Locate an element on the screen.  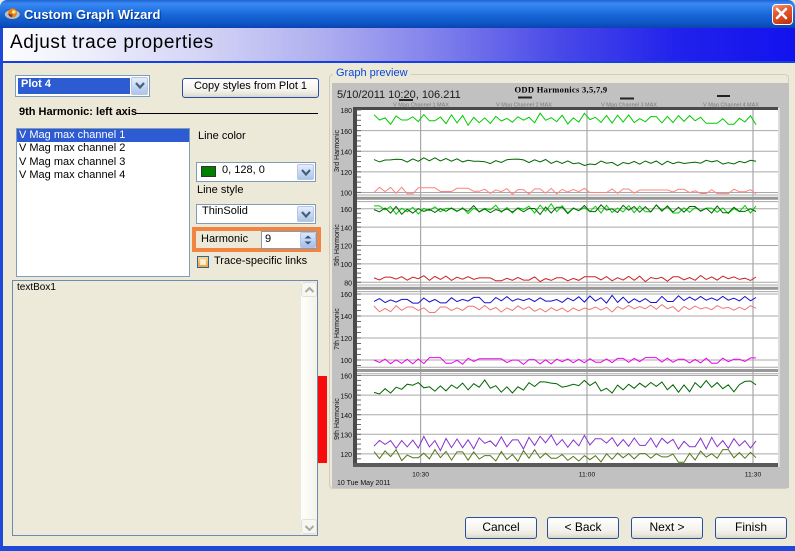
svg-text: 5th Harmonic is located at coordinates (337, 245).